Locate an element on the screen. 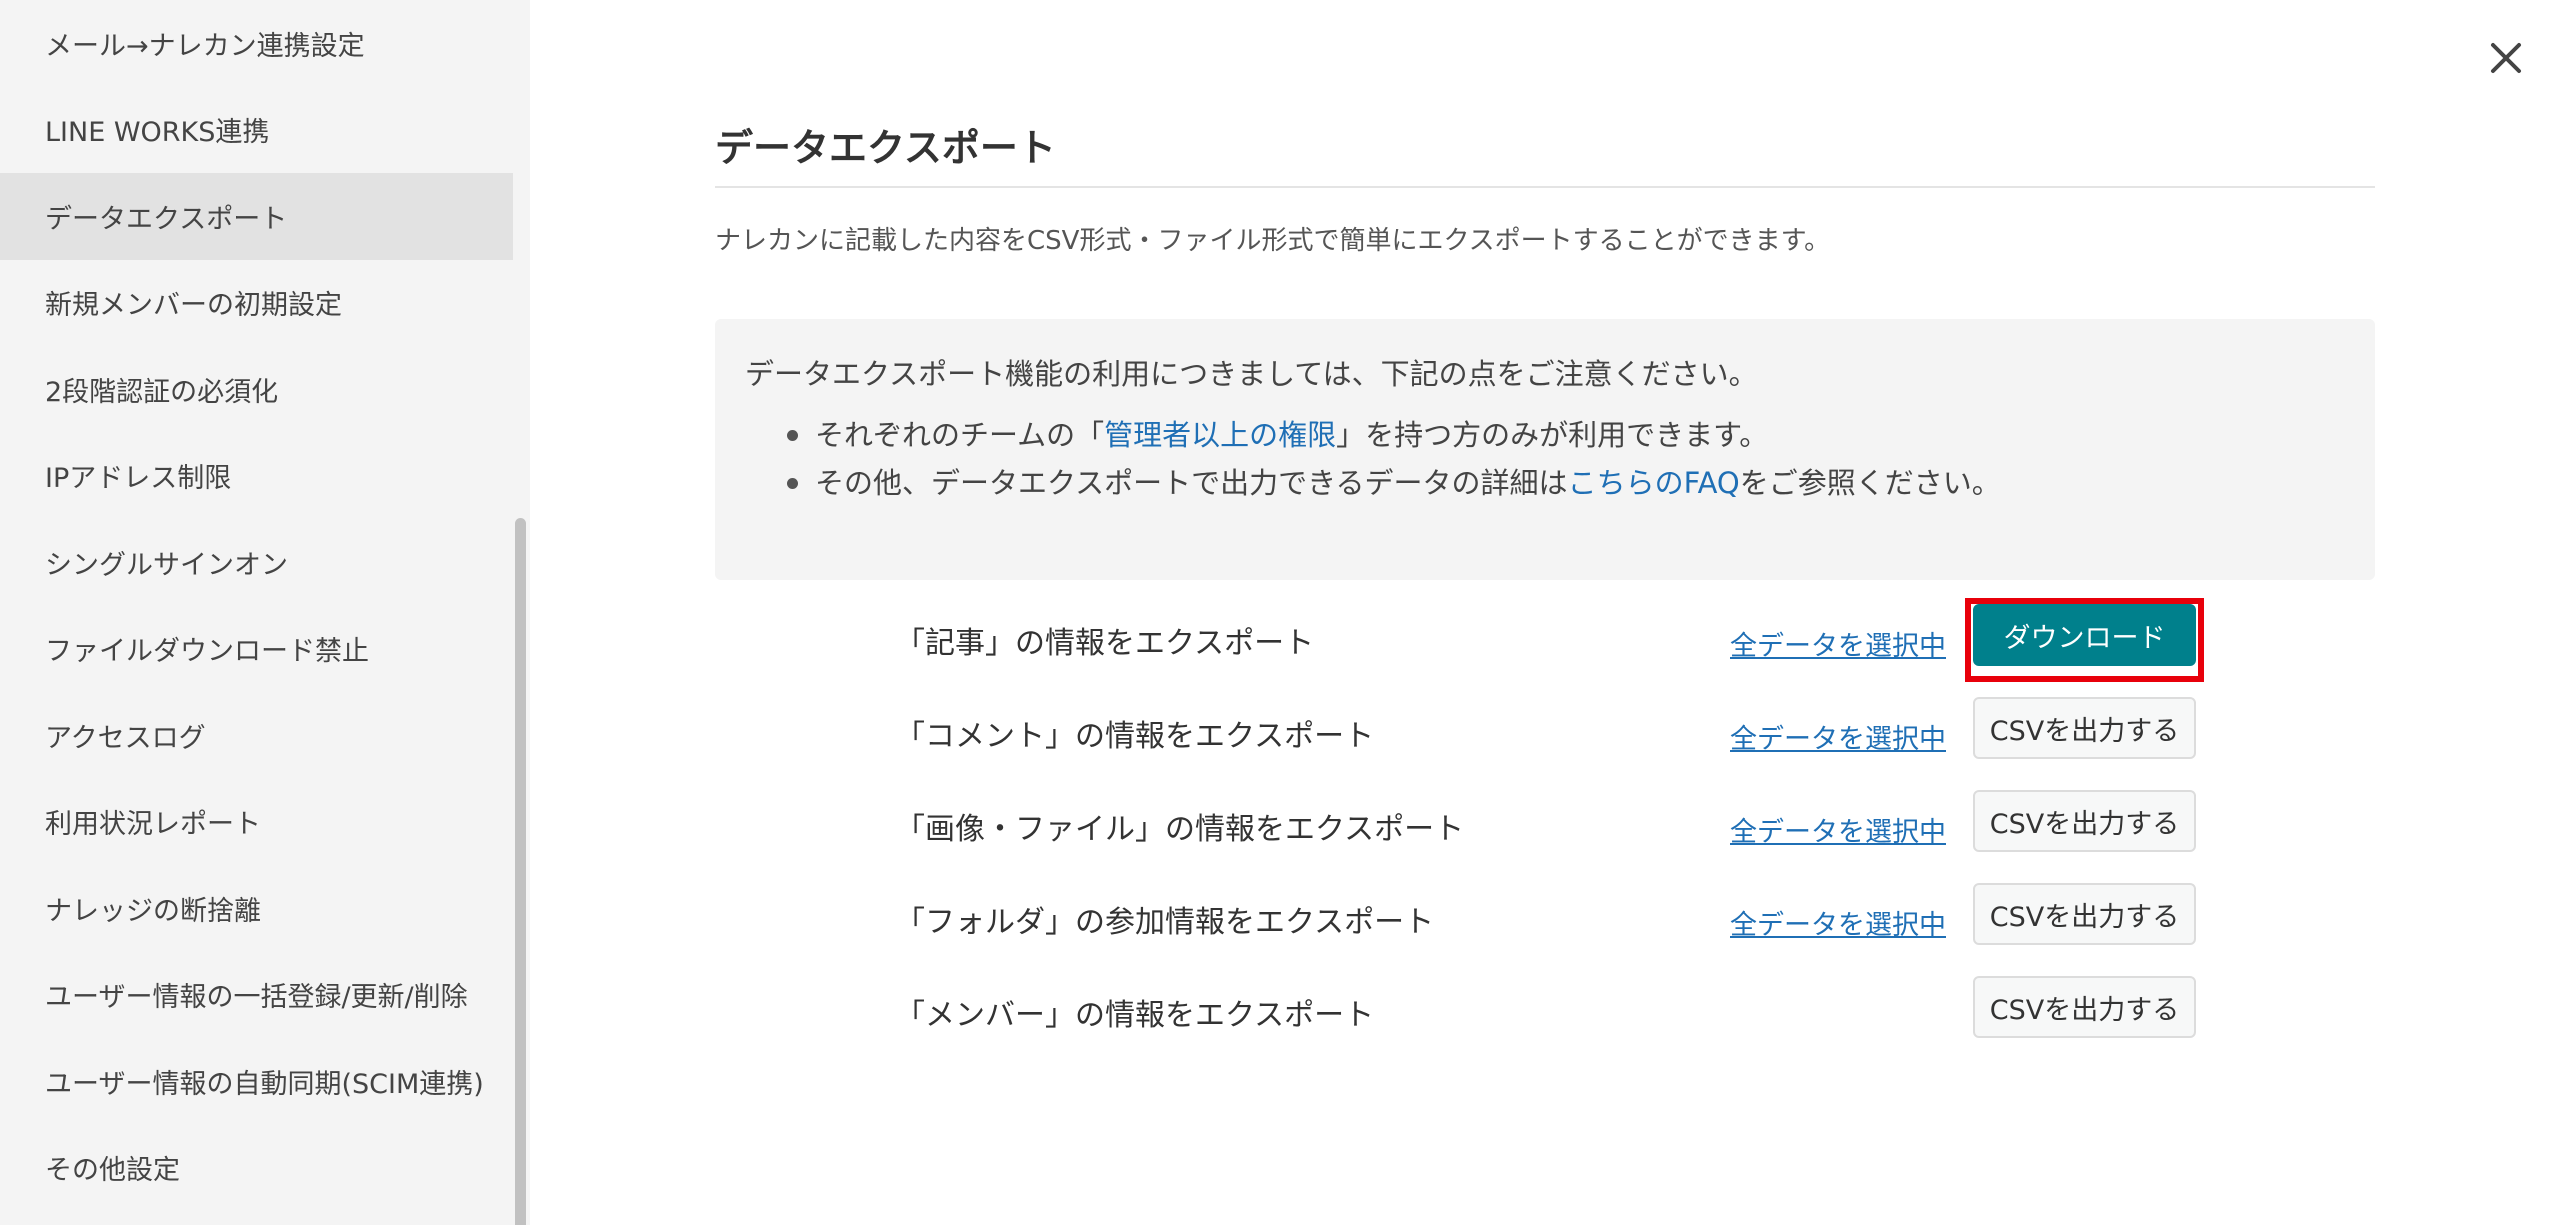  notice-heading: データエクスポート機能の利用につきましては、下記の点をご注意ください。 is located at coordinates (1251, 374).